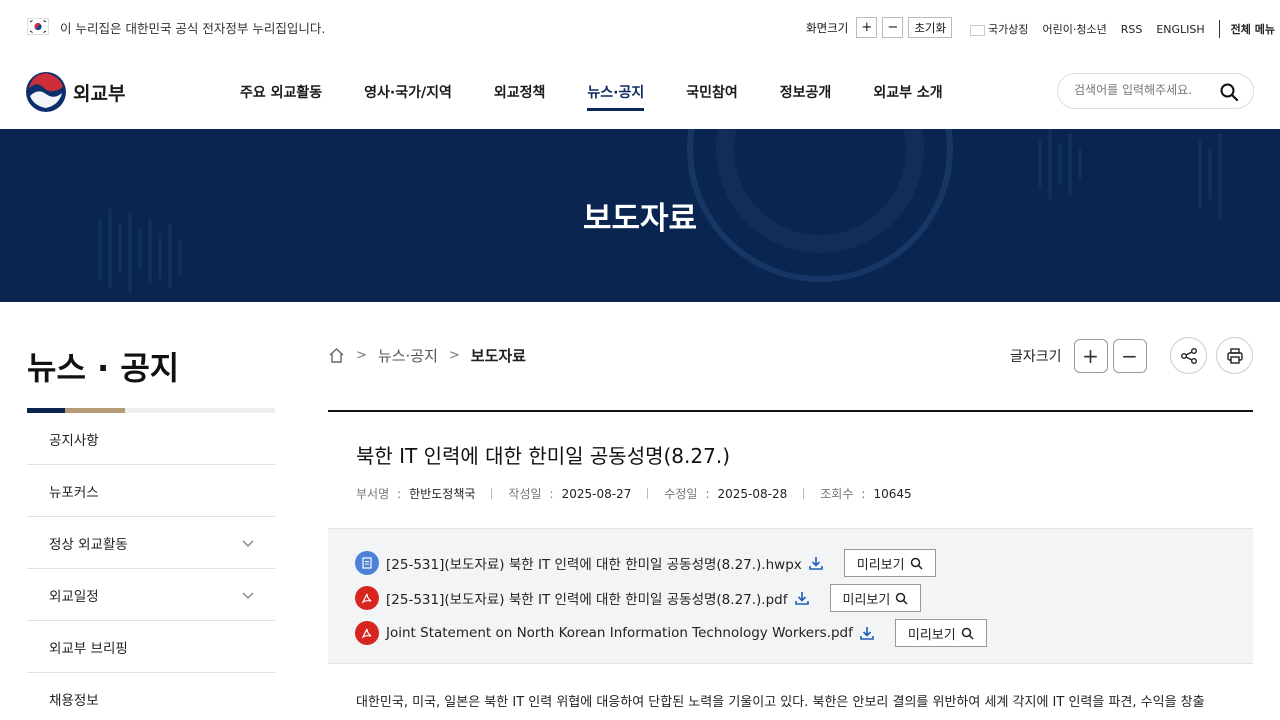 This screenshot has height=720, width=1280. Describe the element at coordinates (543, 456) in the screenshot. I see `article-title: 북한 IT 인력에 대한 한미일 공동성명(8.27.)` at that location.